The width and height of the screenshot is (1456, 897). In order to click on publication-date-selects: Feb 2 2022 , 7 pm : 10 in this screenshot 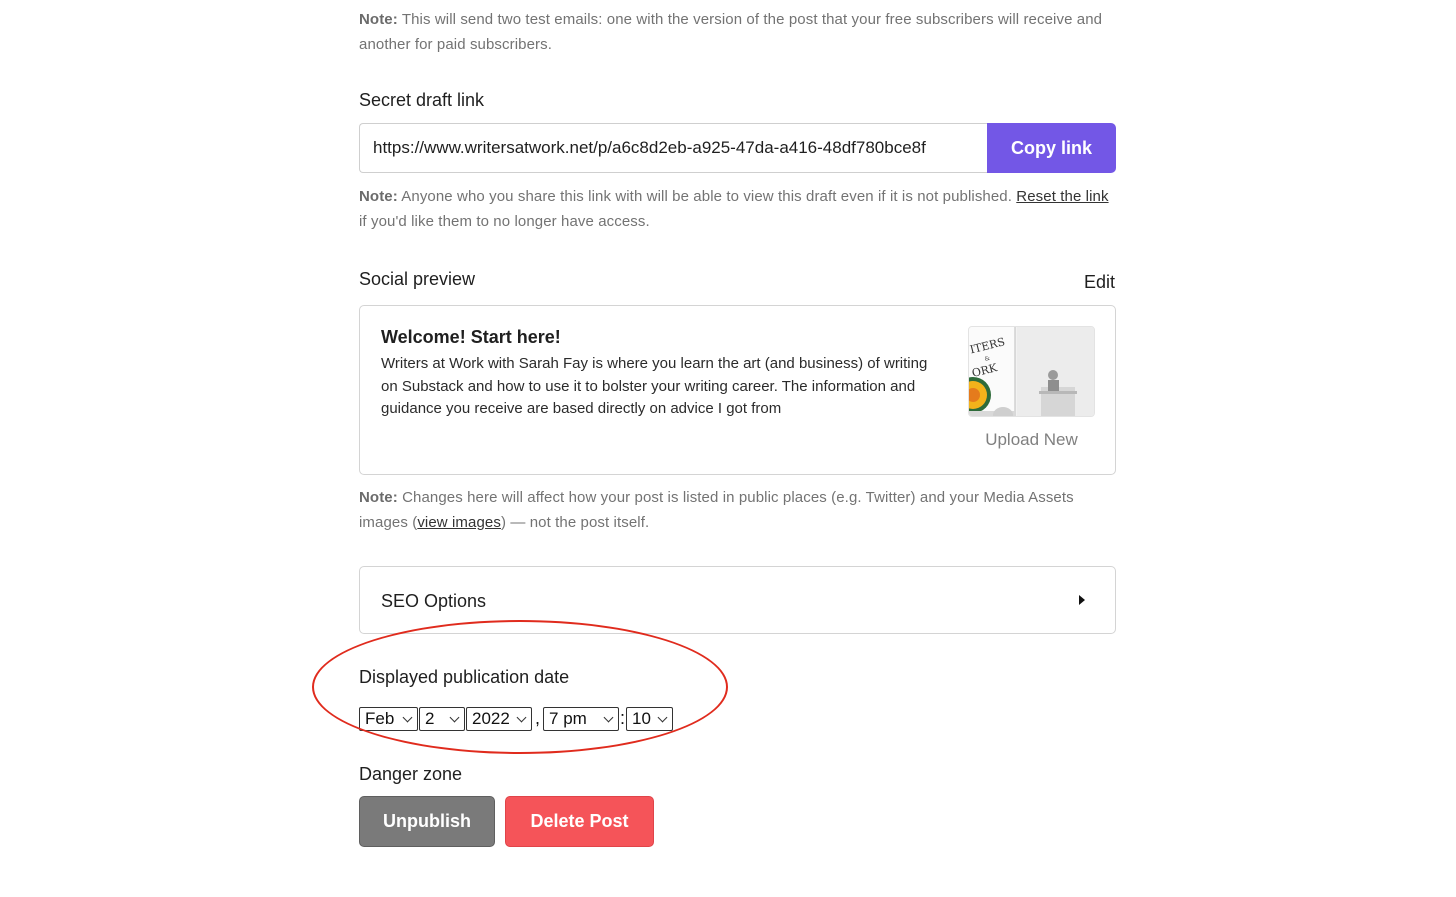, I will do `click(516, 718)`.